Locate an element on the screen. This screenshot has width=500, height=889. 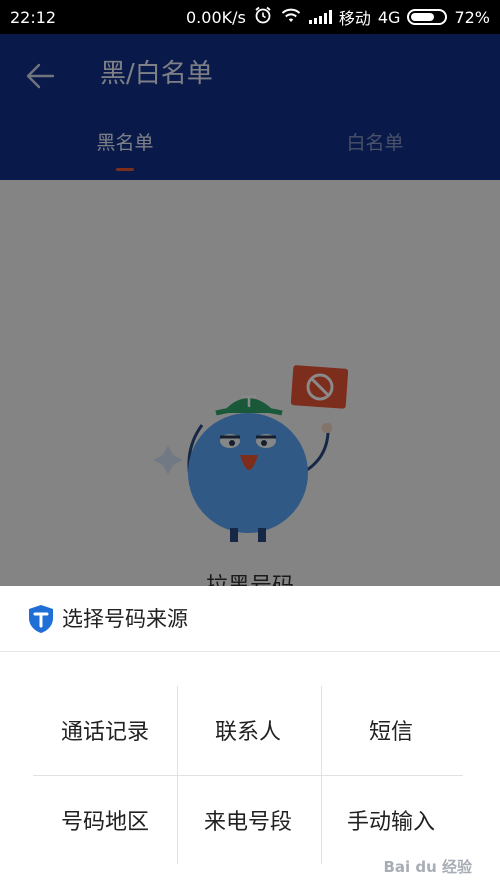
option-call-log: 通话记录 is located at coordinates (105, 730).